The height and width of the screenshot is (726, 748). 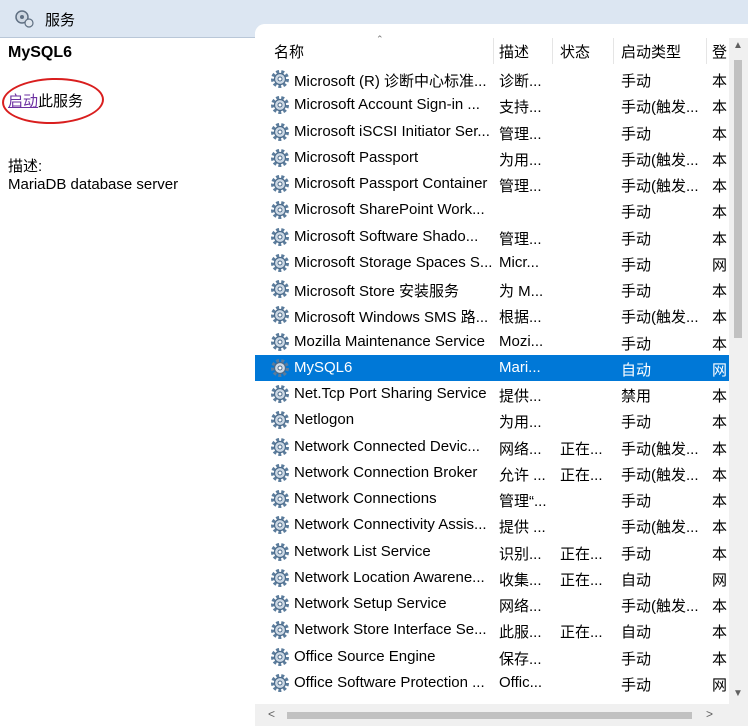 I want to click on table-row: Microsoft Windows SMS 路... 根据... 手动(触发... 本, so click(x=501, y=315).